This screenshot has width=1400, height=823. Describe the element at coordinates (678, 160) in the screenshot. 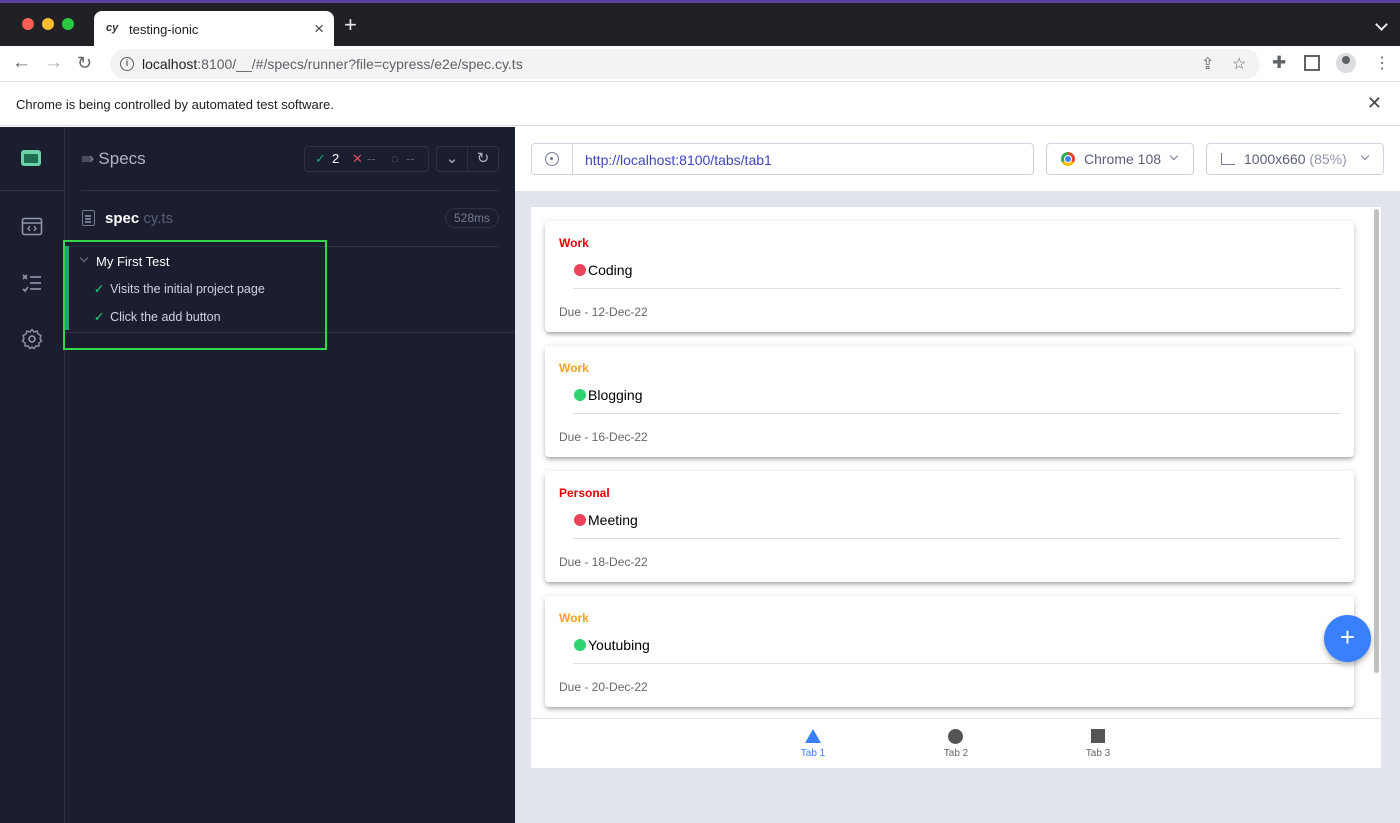

I see `aut-url: http://localhost:8100/tabs/tab1` at that location.